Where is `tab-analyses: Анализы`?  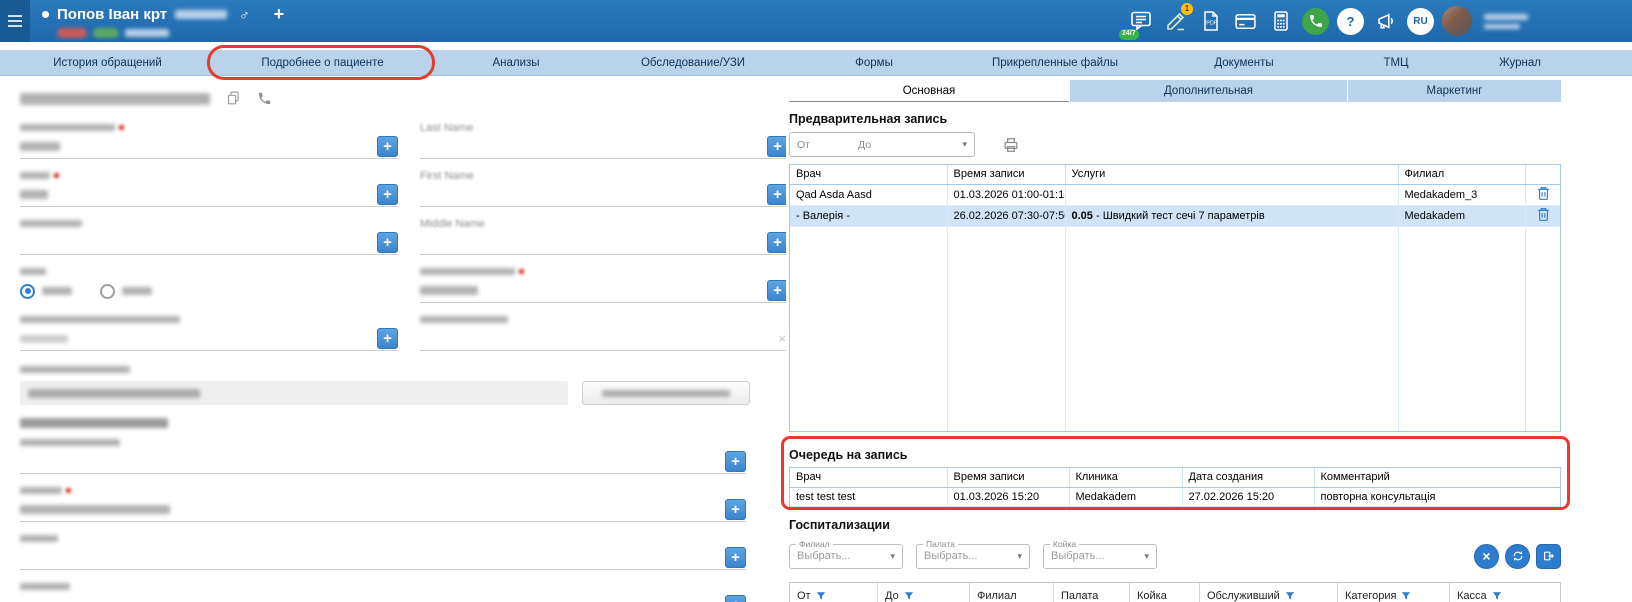 tab-analyses: Анализы is located at coordinates (516, 62).